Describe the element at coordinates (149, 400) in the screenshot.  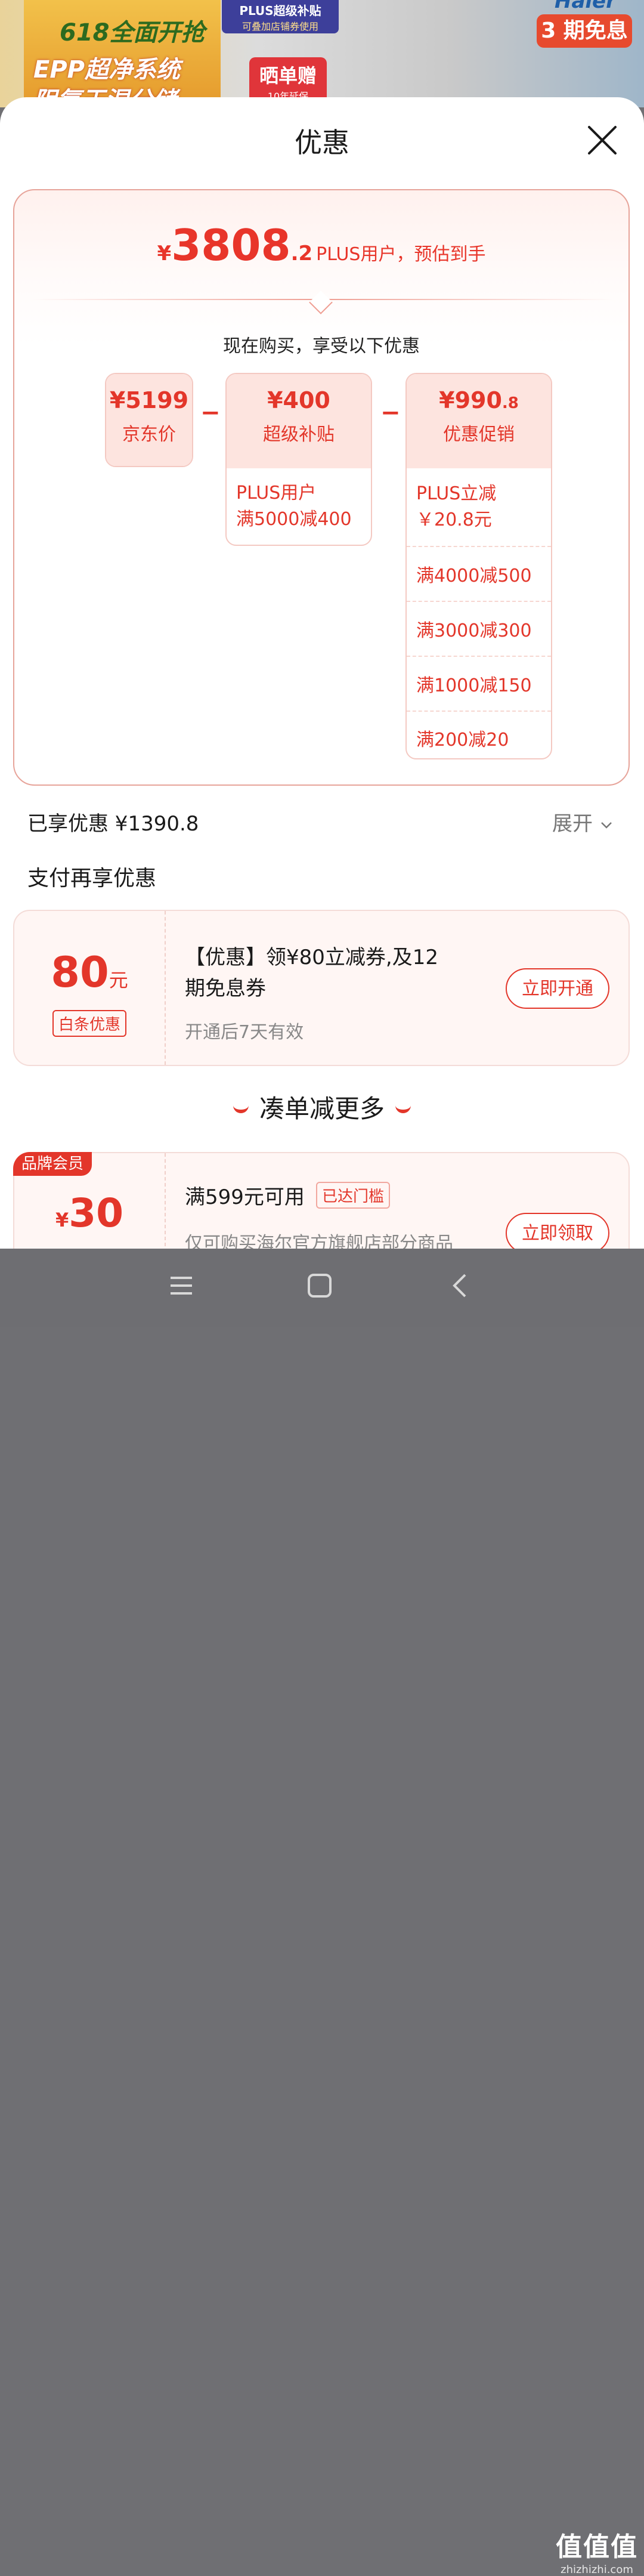
I see `jd-price-amount: ¥5199` at that location.